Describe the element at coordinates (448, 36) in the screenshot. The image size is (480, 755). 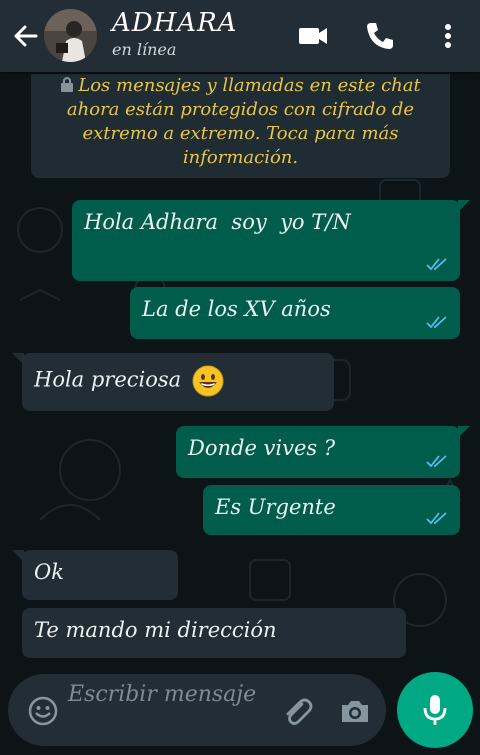
I see `more-options-icon` at that location.